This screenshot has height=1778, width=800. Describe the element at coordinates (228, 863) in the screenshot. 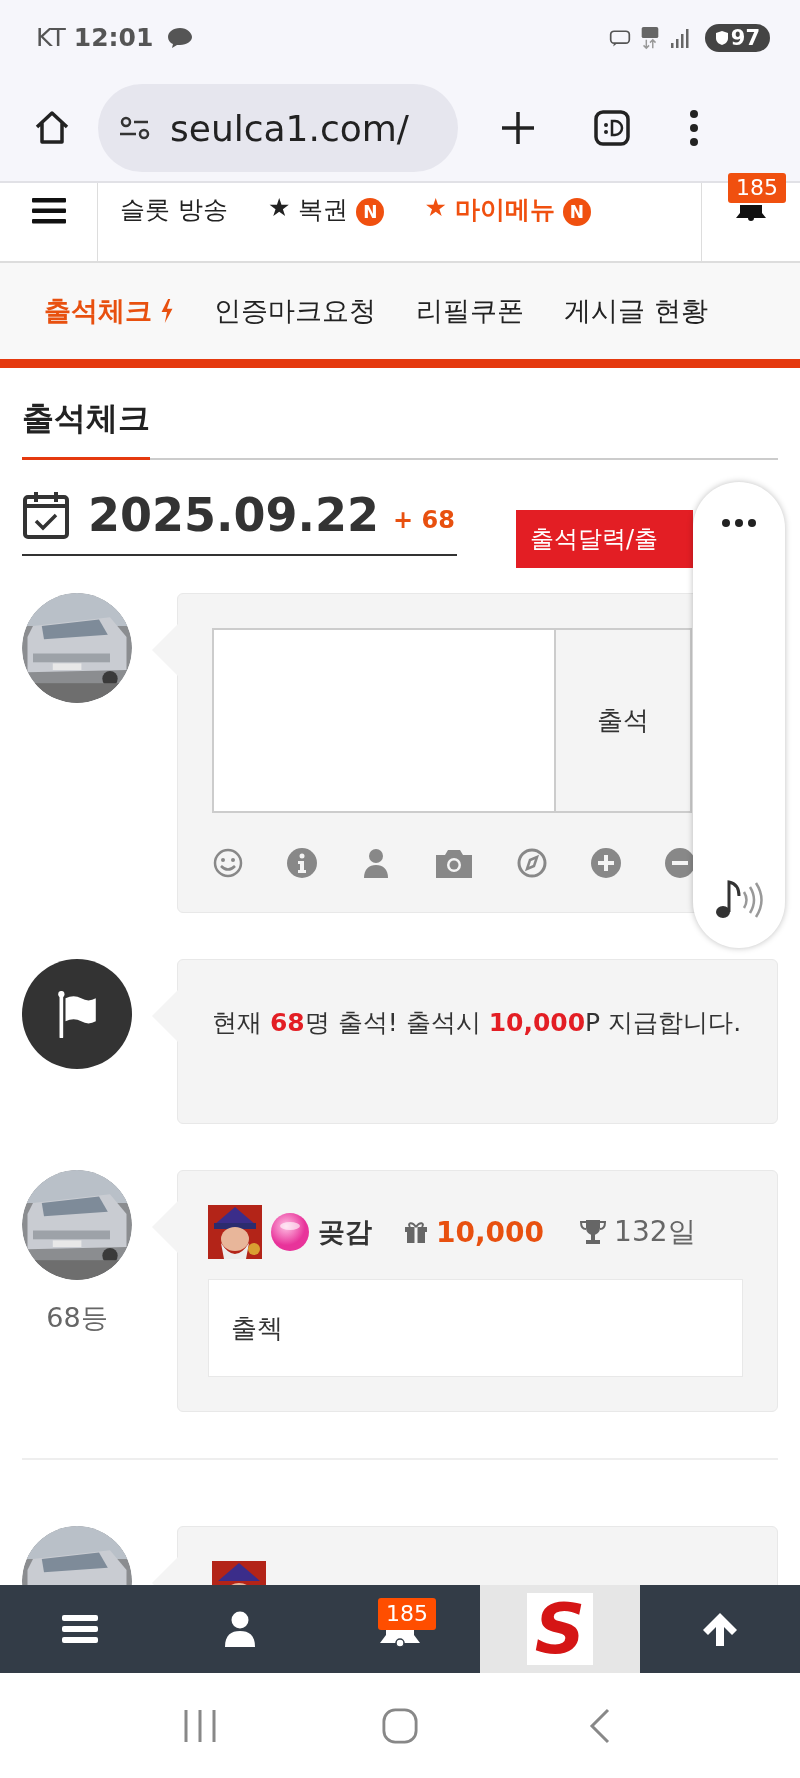

I see `smiley-icon` at that location.